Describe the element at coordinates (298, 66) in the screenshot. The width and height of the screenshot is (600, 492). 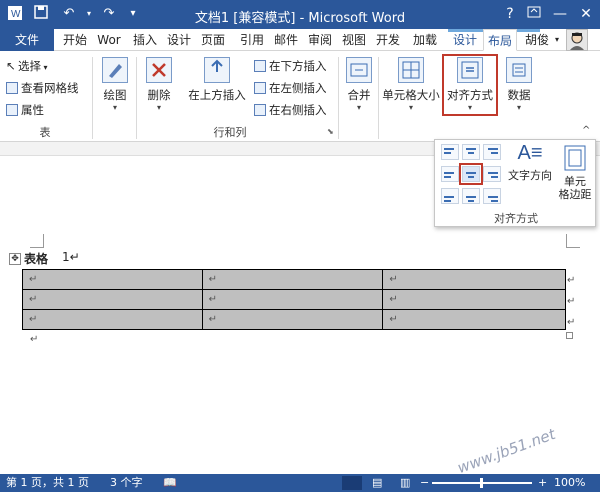
I see `insert-below-label: 在下方插入` at that location.